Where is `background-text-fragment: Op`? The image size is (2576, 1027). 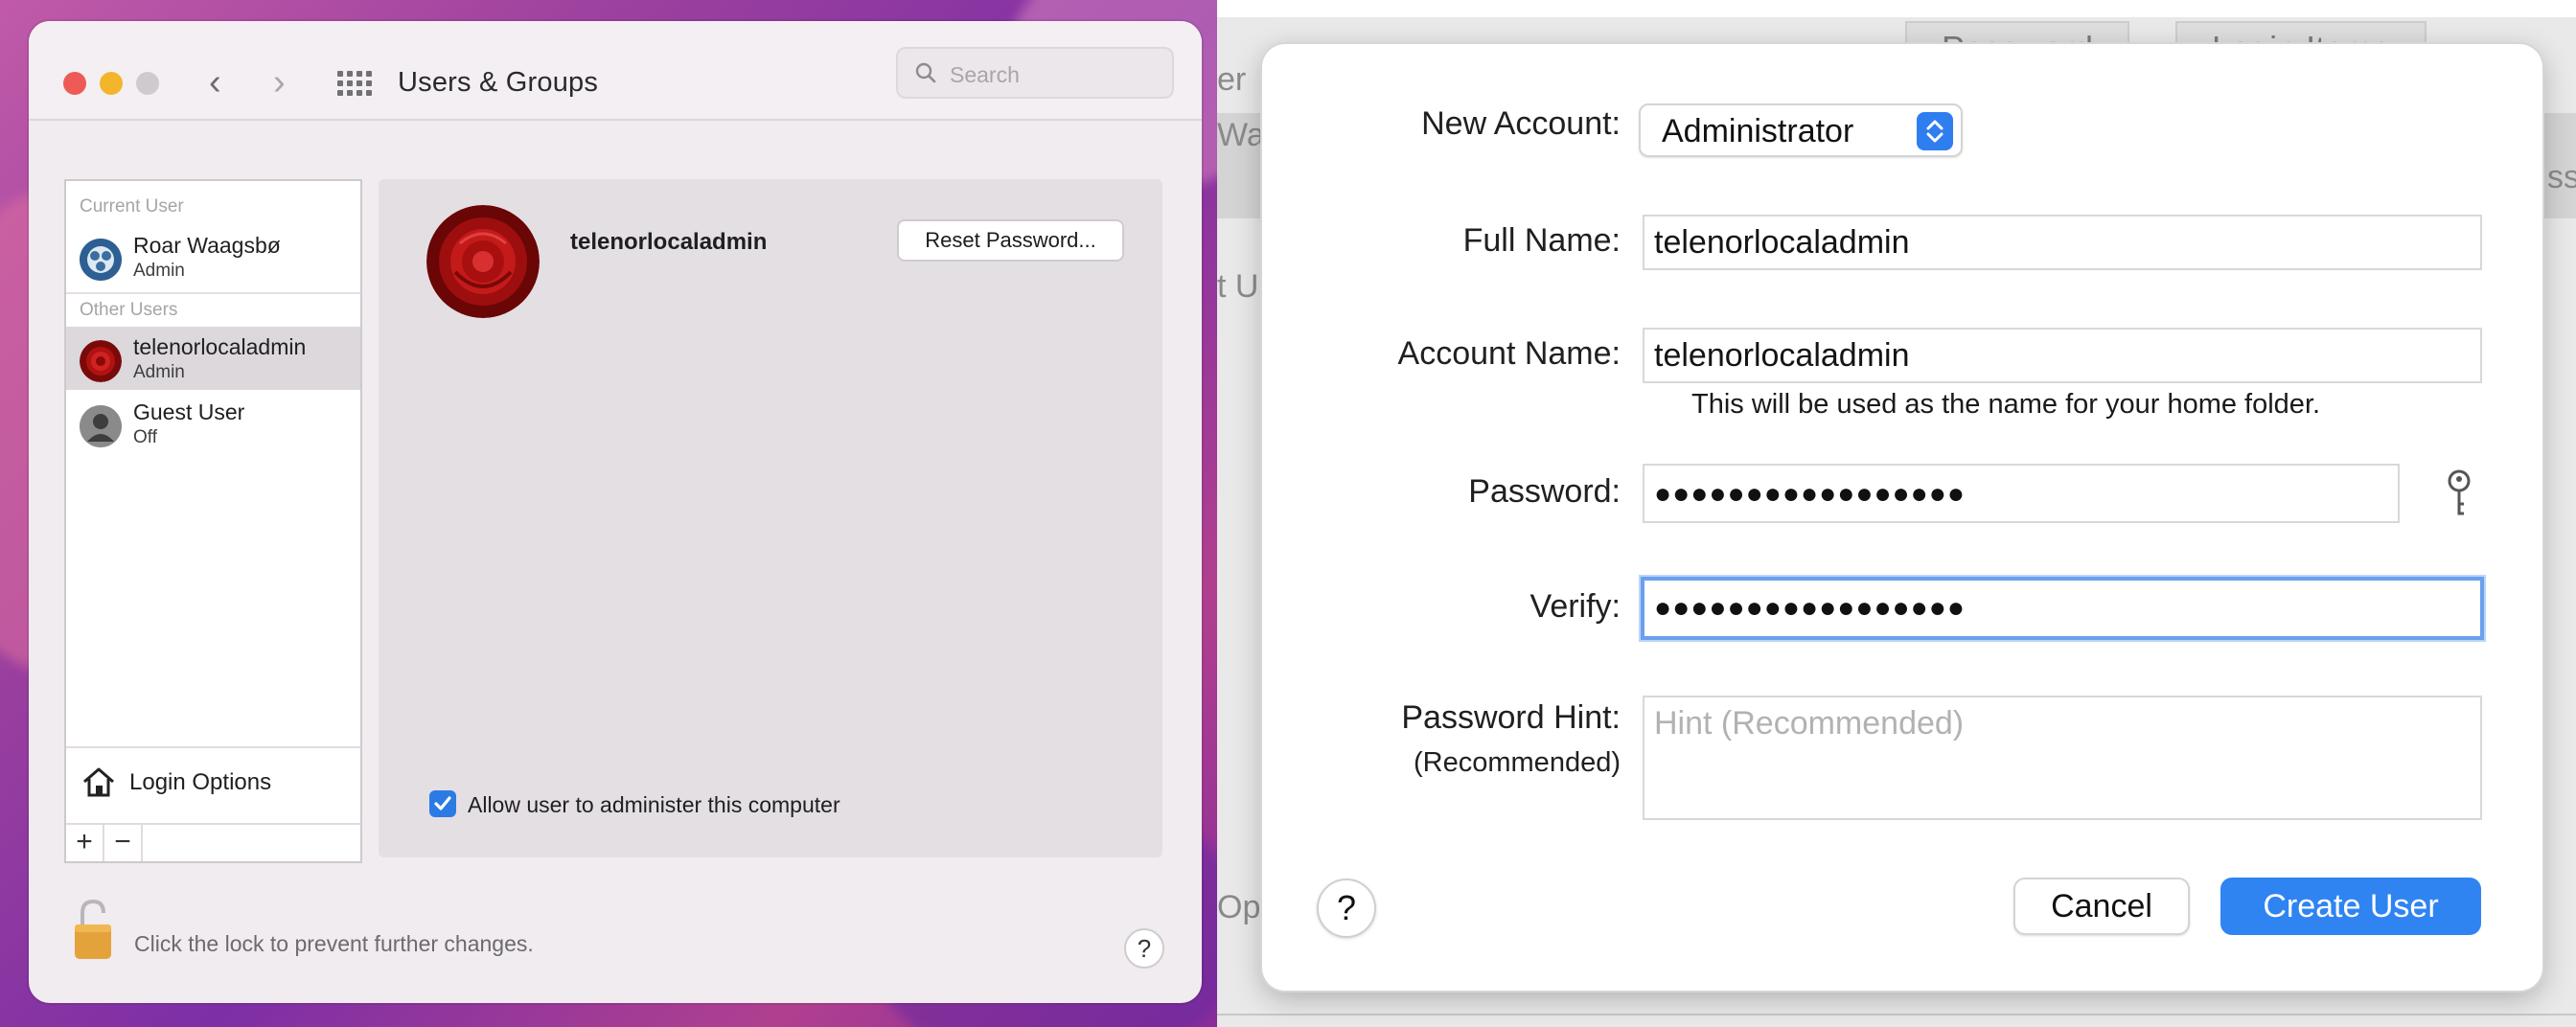 background-text-fragment: Op is located at coordinates (1239, 907).